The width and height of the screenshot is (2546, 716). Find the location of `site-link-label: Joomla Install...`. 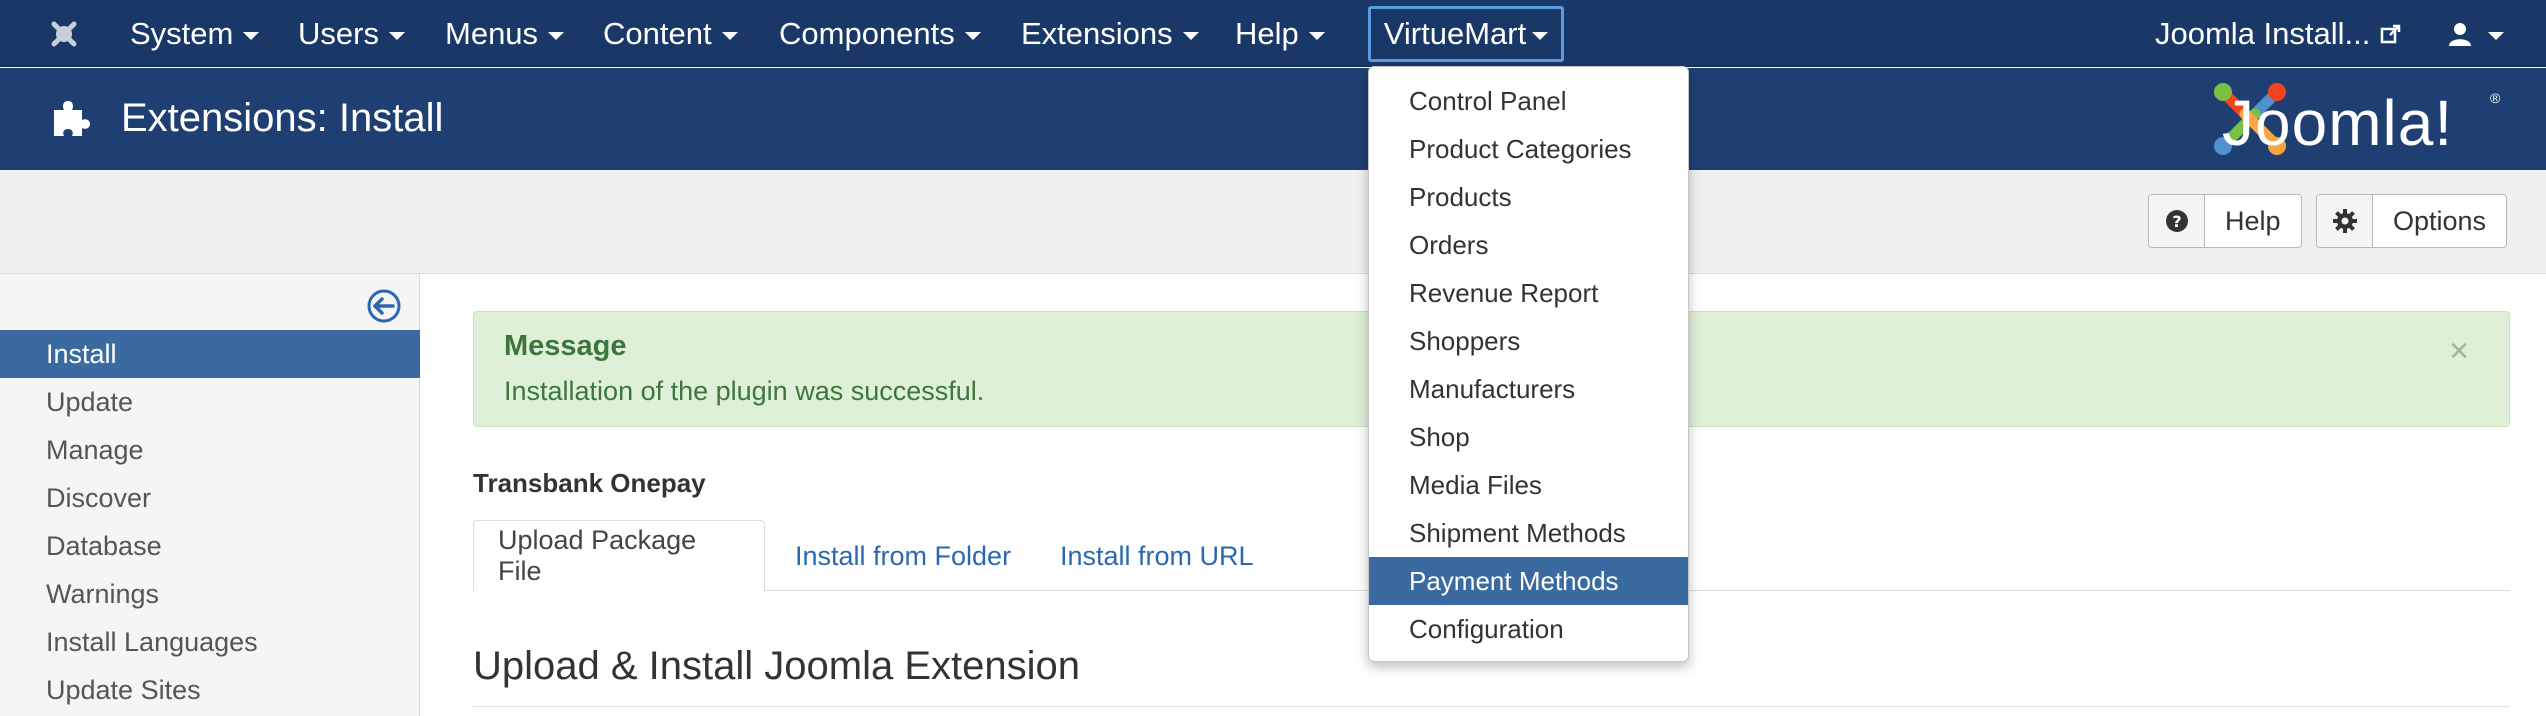

site-link-label: Joomla Install... is located at coordinates (2263, 33).